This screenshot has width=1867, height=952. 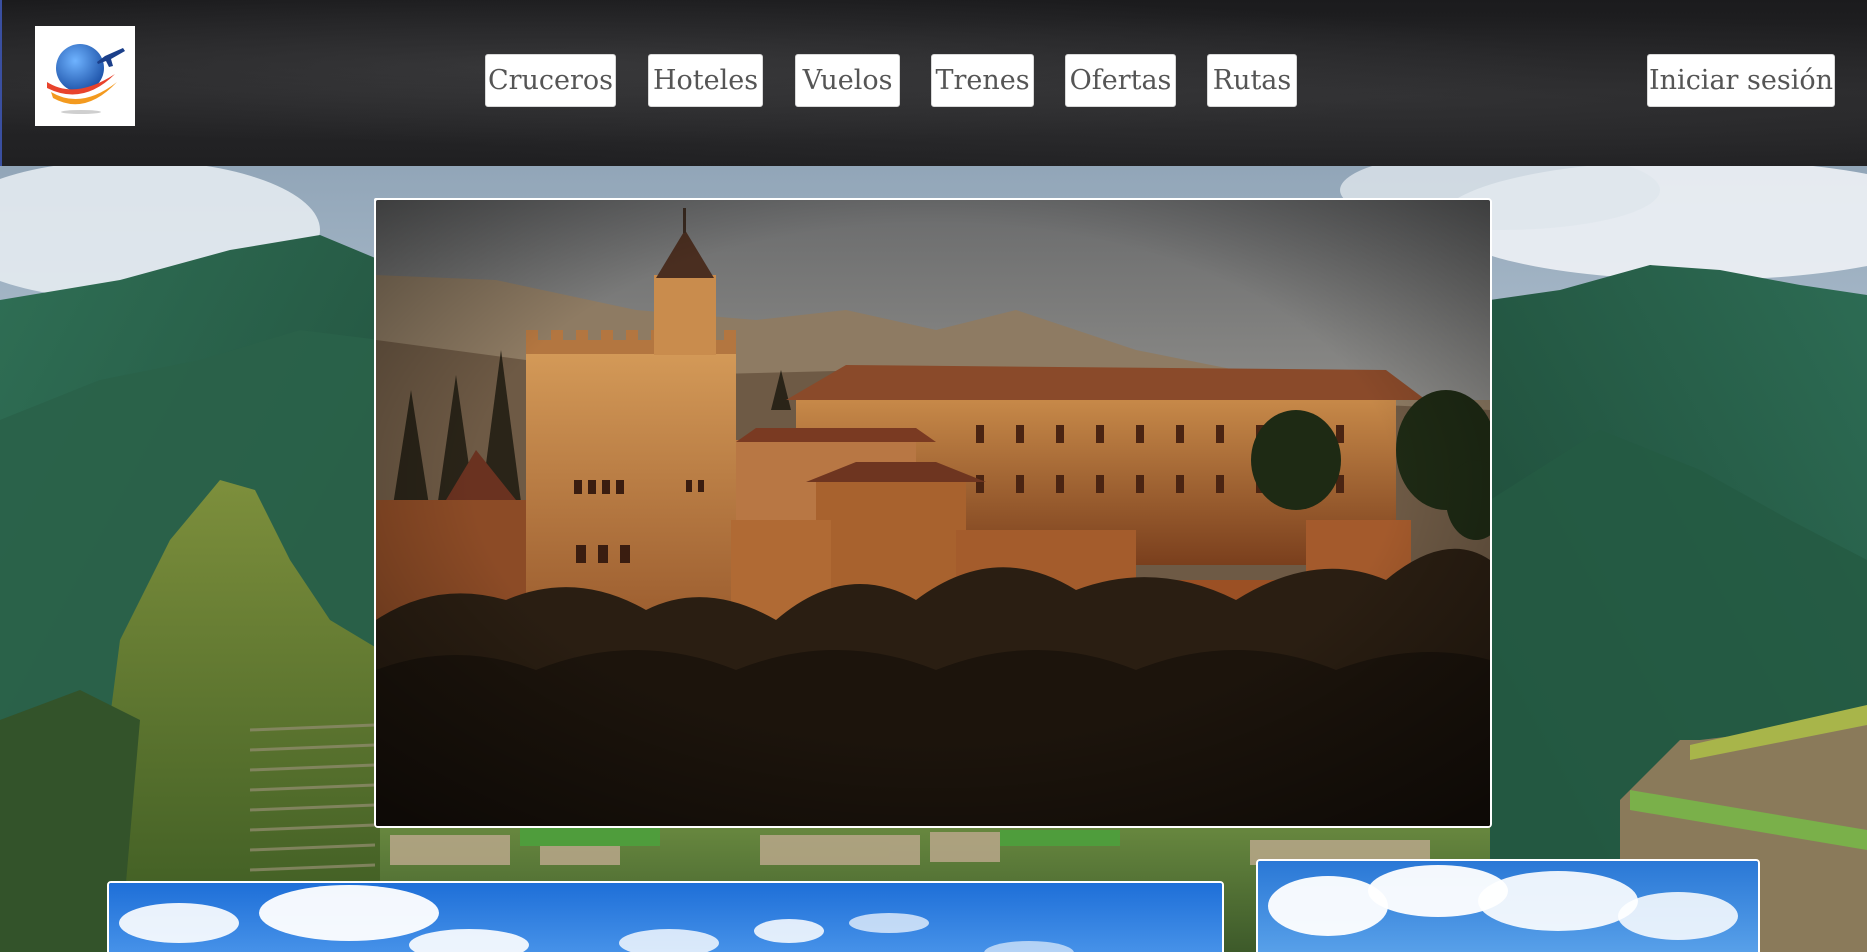 I want to click on site-logo, so click(x=85, y=76).